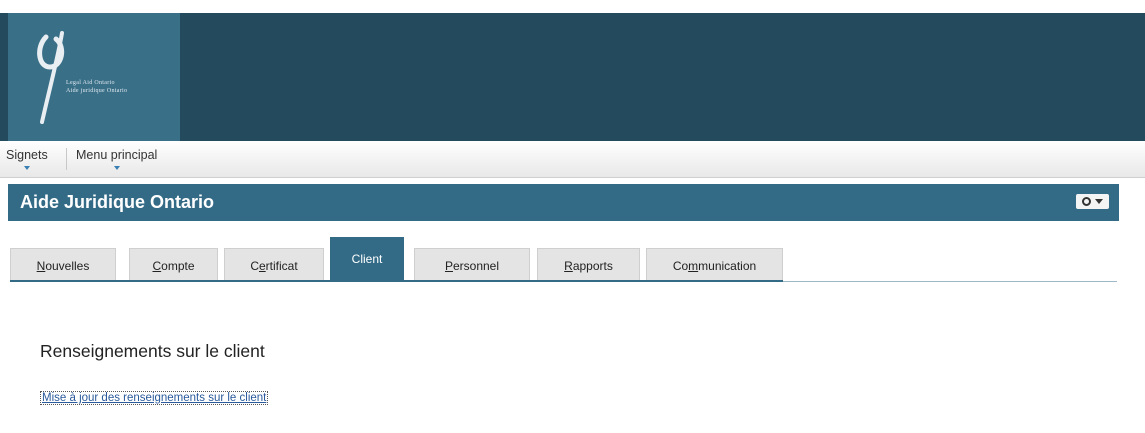  I want to click on tab-label-accesskey: N, so click(41, 266).